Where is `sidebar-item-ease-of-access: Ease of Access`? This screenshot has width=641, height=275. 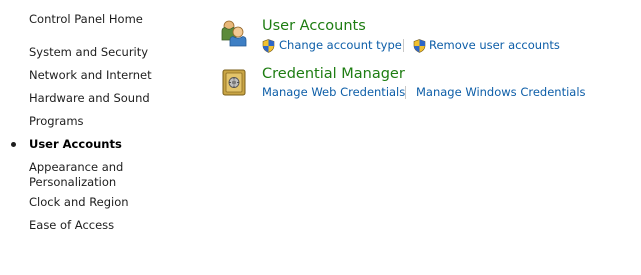 sidebar-item-ease-of-access: Ease of Access is located at coordinates (71, 225).